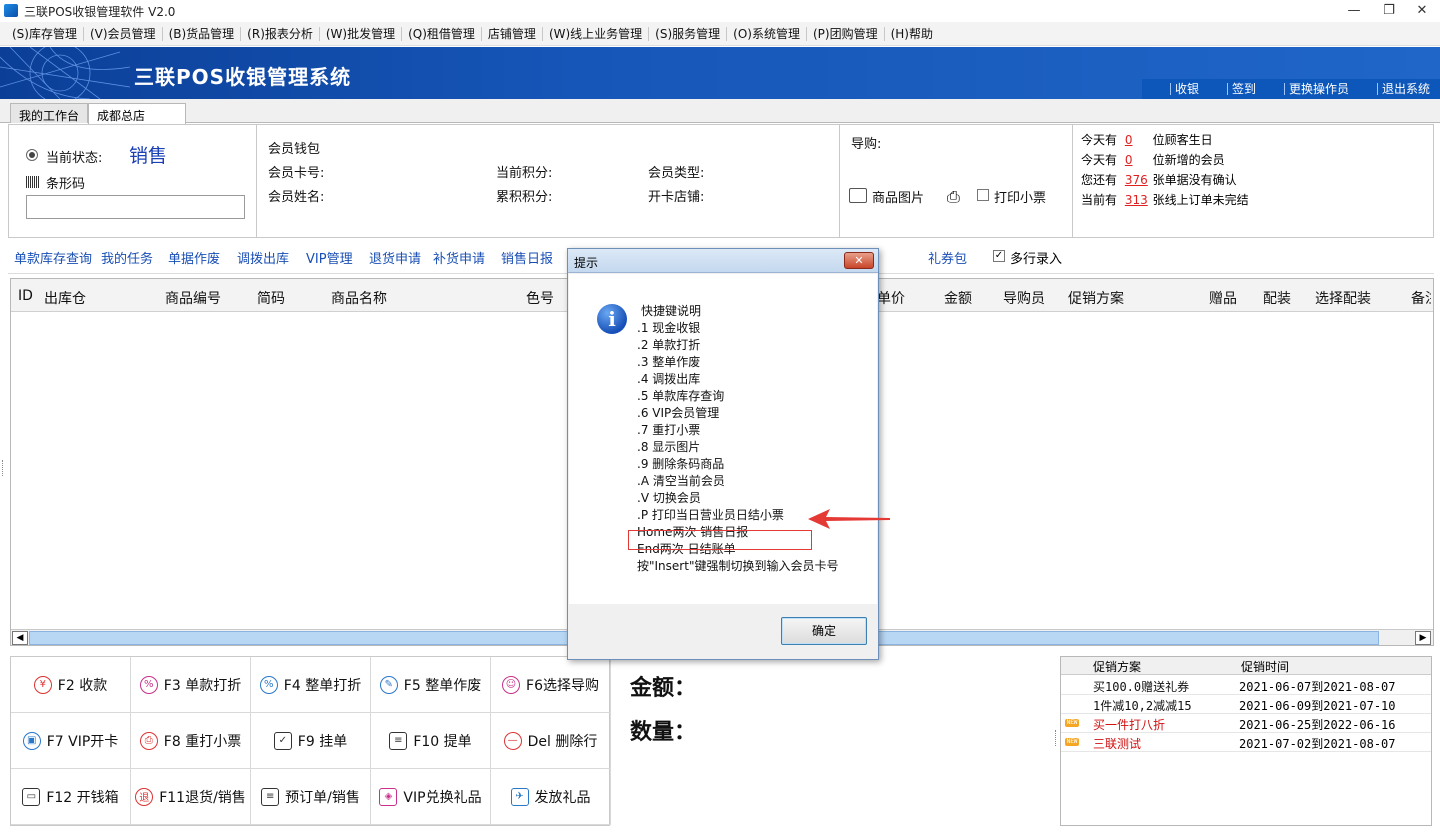  What do you see at coordinates (431, 741) in the screenshot?
I see `f10-retrieve-order-button: ≡ F10 提单` at bounding box center [431, 741].